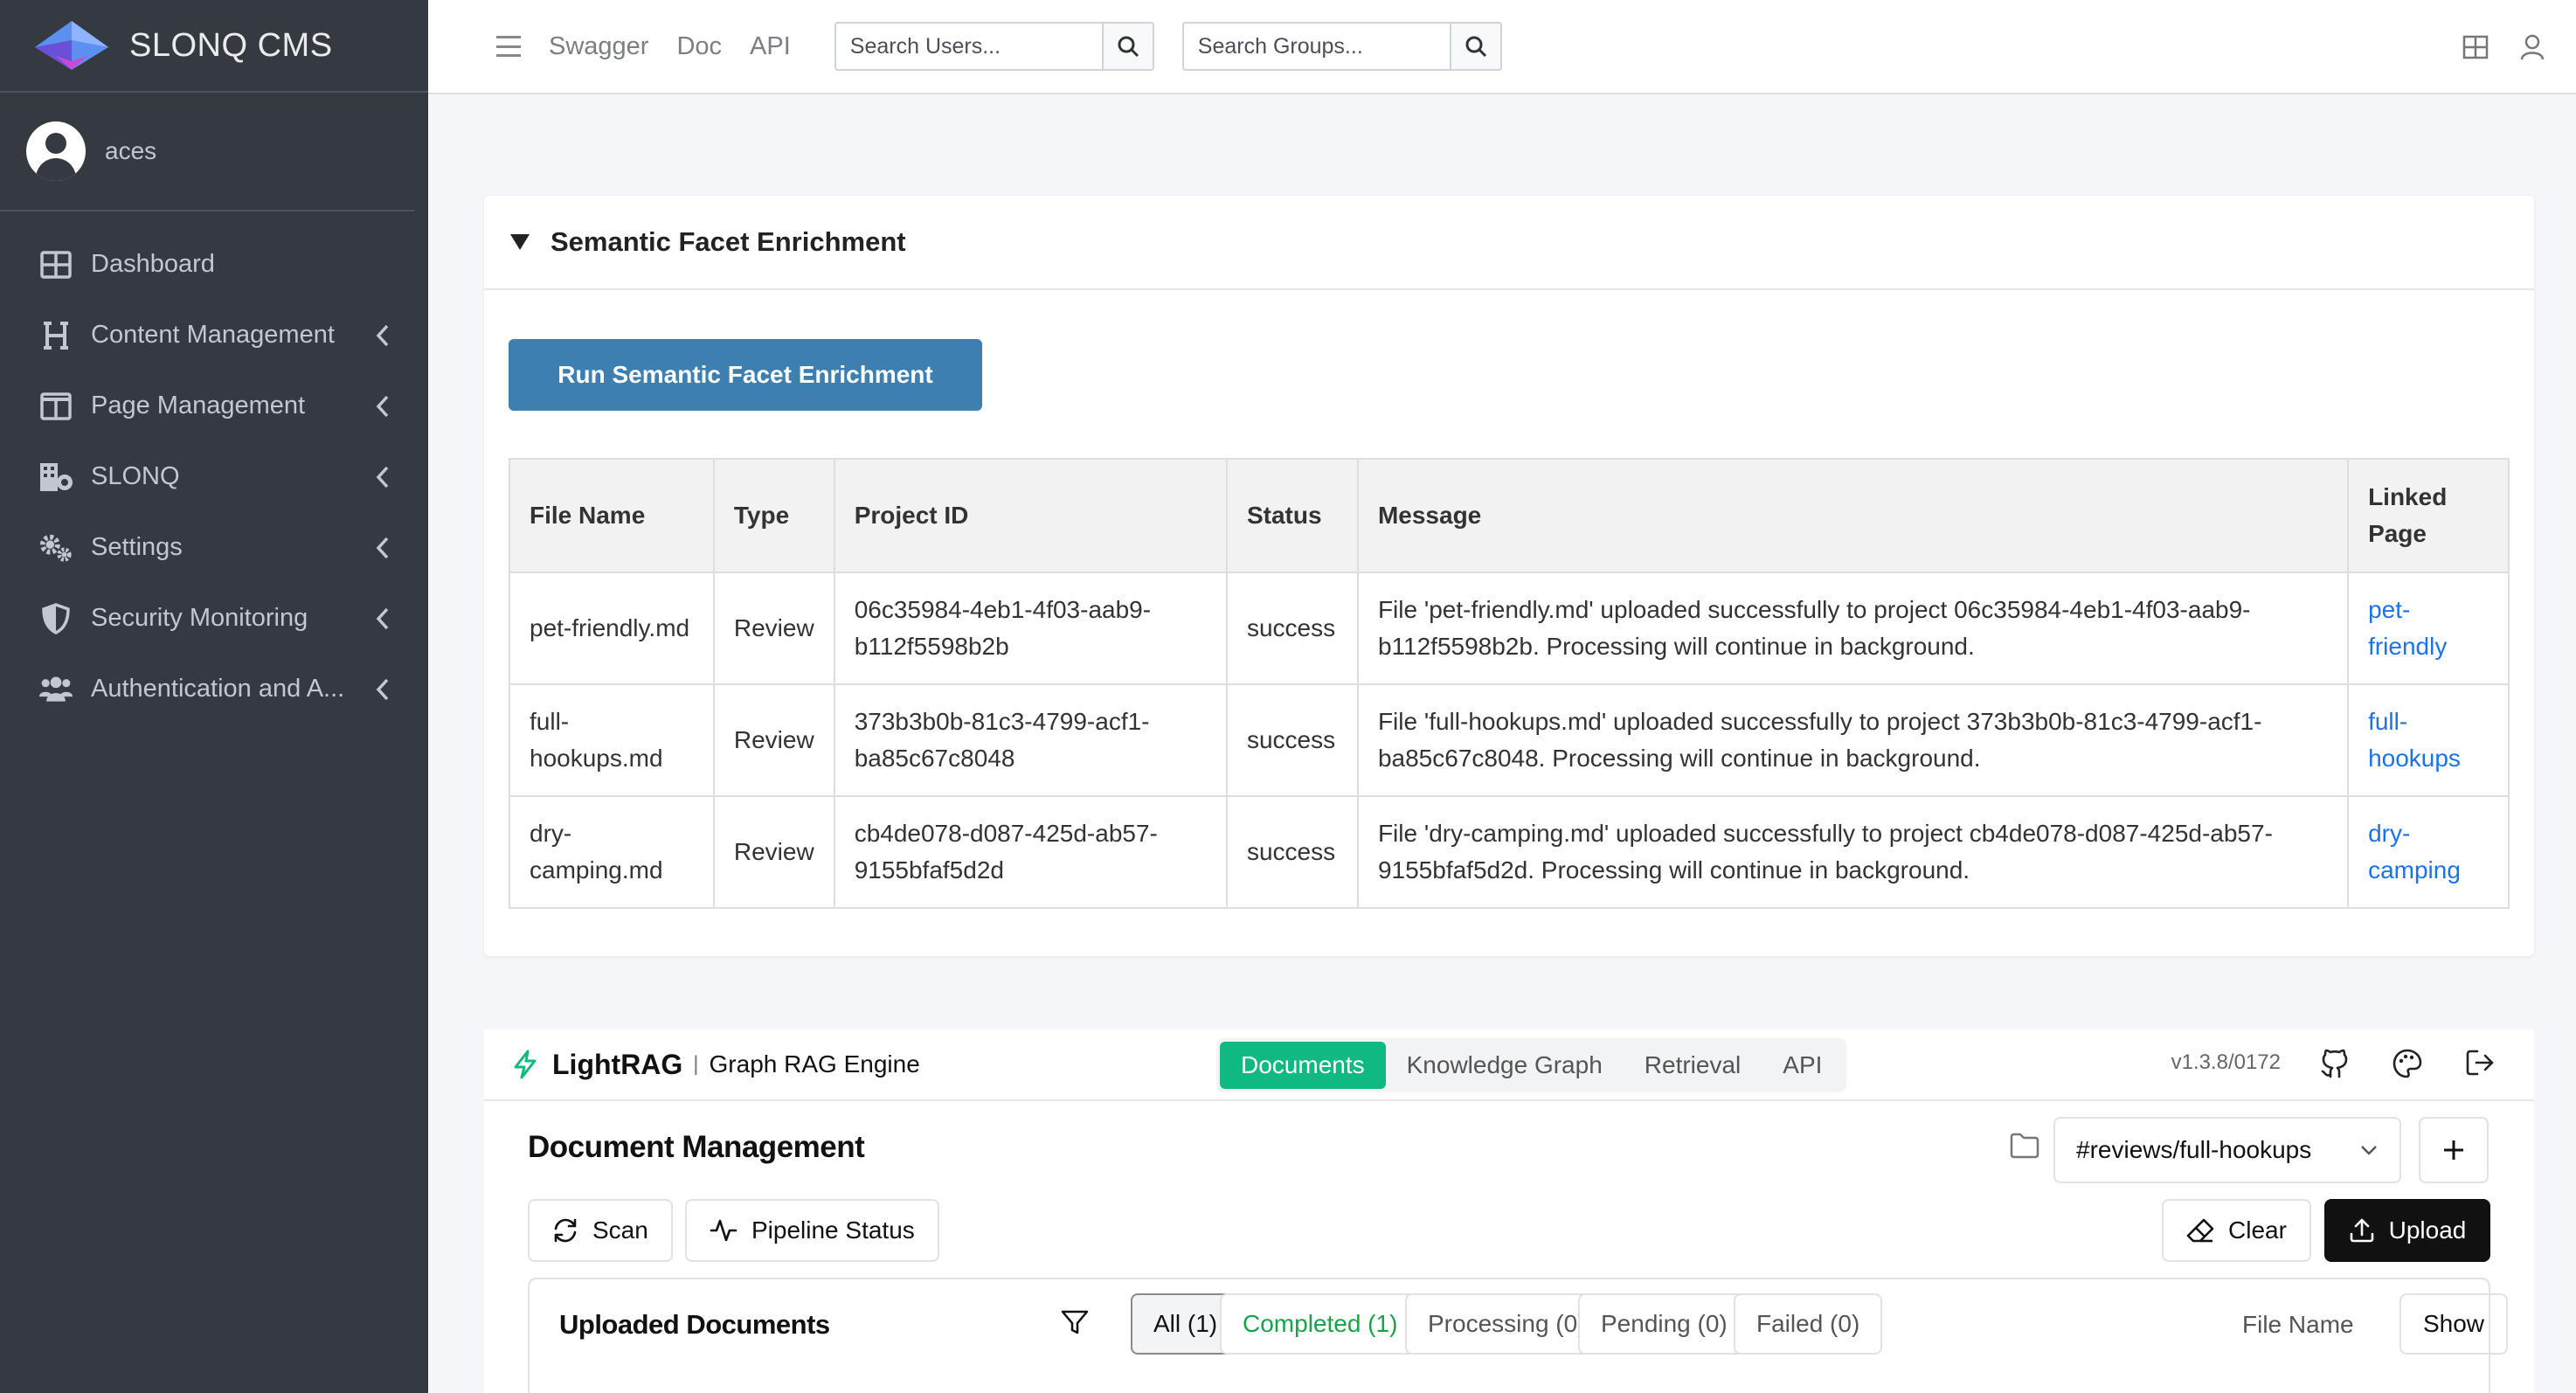 The height and width of the screenshot is (1393, 2576). Describe the element at coordinates (55, 547) in the screenshot. I see `cogs-icon` at that location.